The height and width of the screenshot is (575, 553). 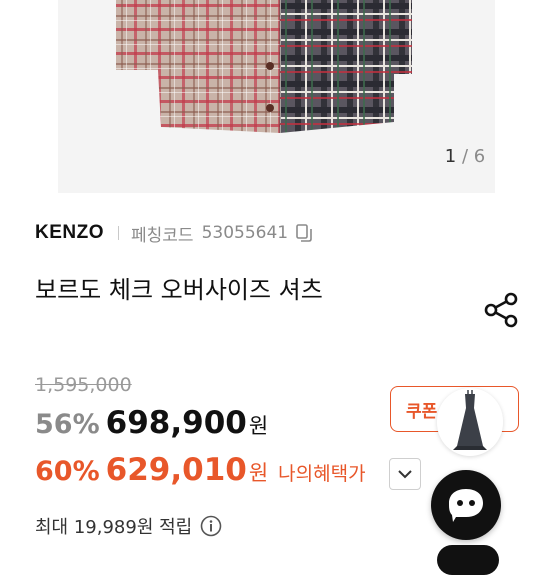 I want to click on sale-price-row: 56% 698,900 원, so click(x=151, y=423).